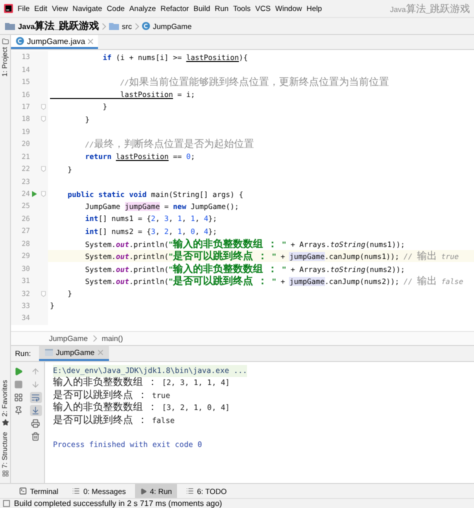 The width and height of the screenshot is (474, 508). I want to click on up-arrow-icon, so click(35, 371).